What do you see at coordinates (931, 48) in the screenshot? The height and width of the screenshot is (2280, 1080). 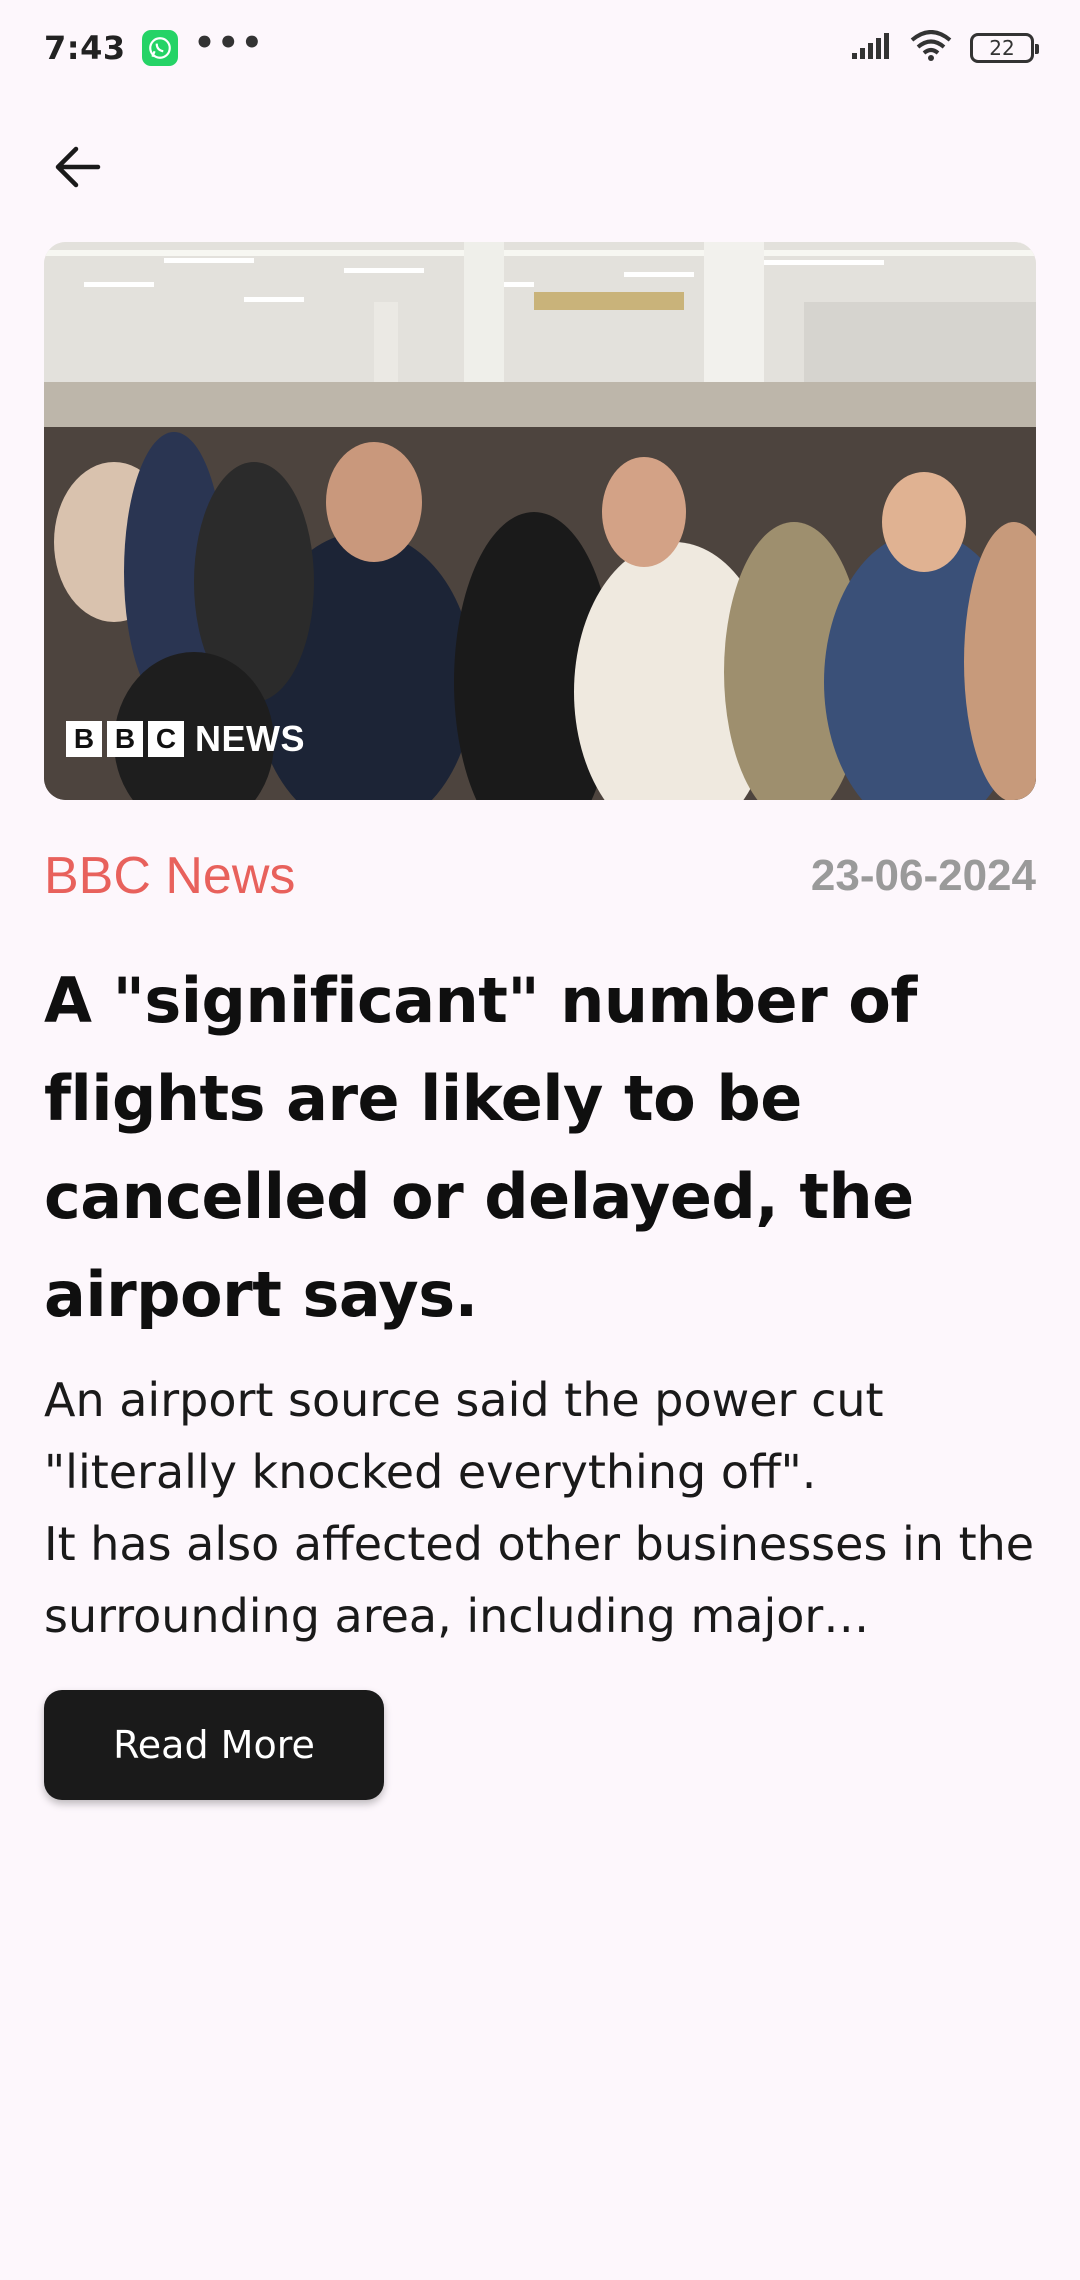 I see `wifi-icon` at bounding box center [931, 48].